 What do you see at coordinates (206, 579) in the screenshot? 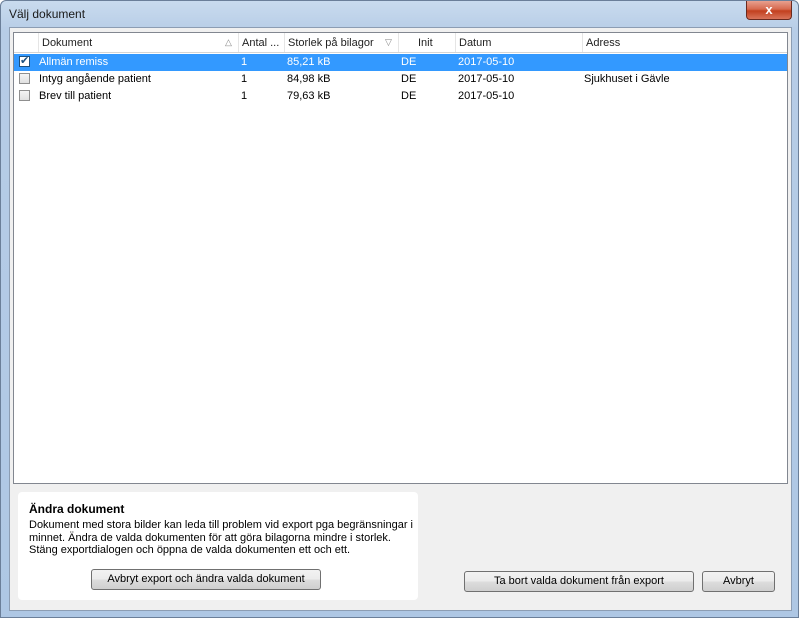
I see `cancel-and-edit-button: Avbryt export och ändra valda dokument` at bounding box center [206, 579].